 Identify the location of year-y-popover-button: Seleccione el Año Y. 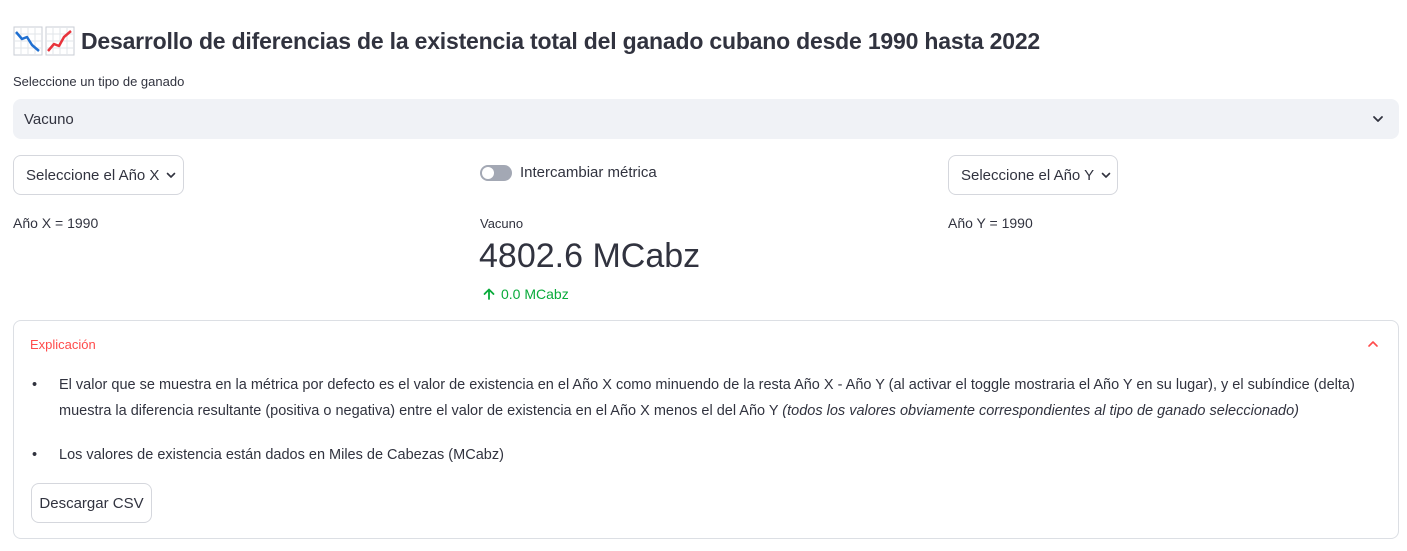
(1033, 175).